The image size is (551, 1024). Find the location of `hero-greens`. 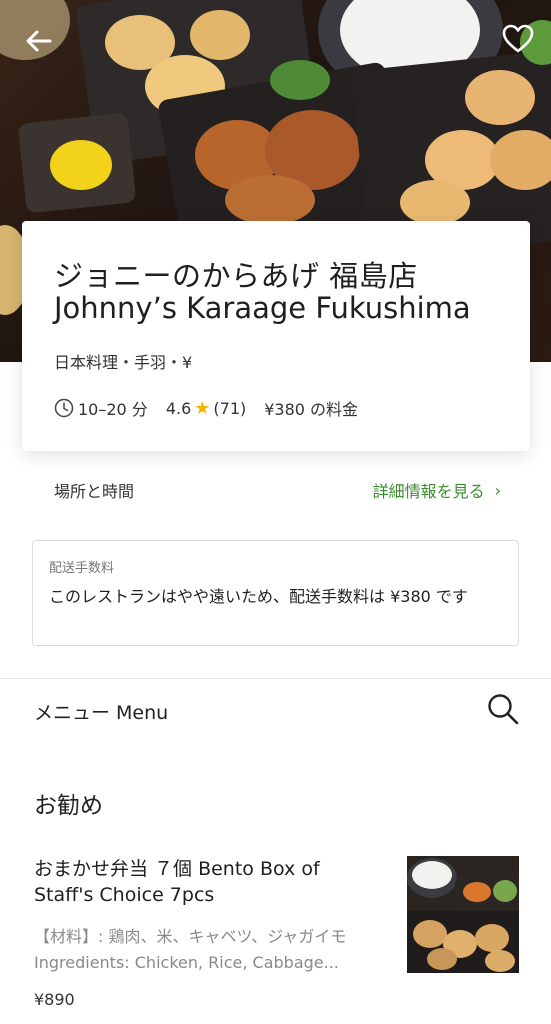

hero-greens is located at coordinates (300, 80).